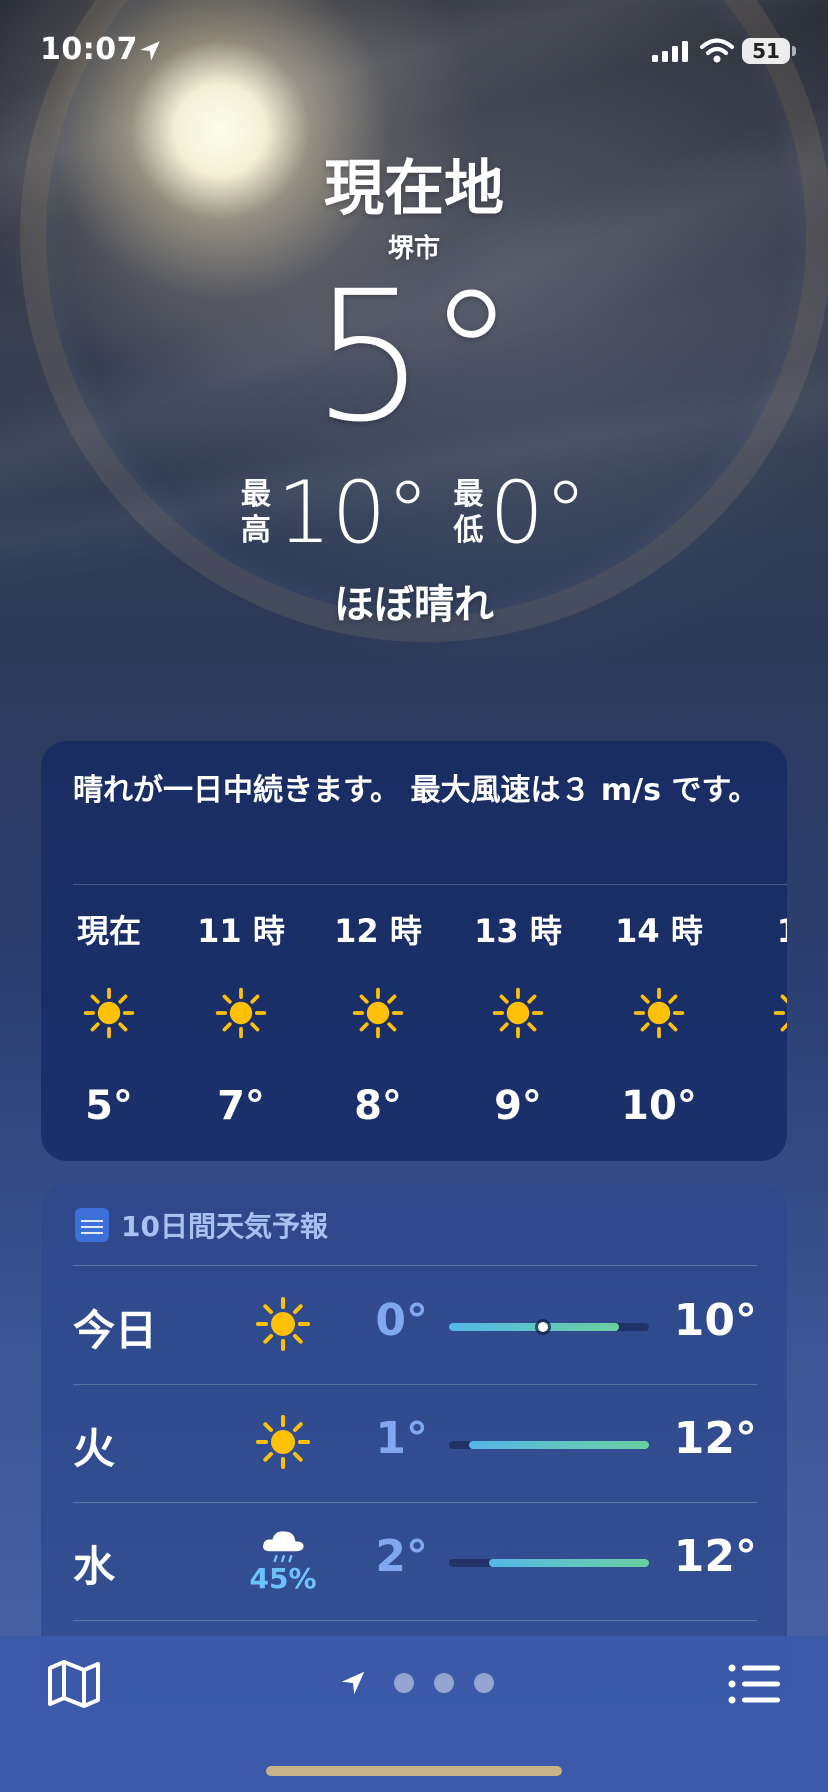 Image resolution: width=828 pixels, height=1792 pixels. I want to click on low-label-char-1: 最, so click(468, 494).